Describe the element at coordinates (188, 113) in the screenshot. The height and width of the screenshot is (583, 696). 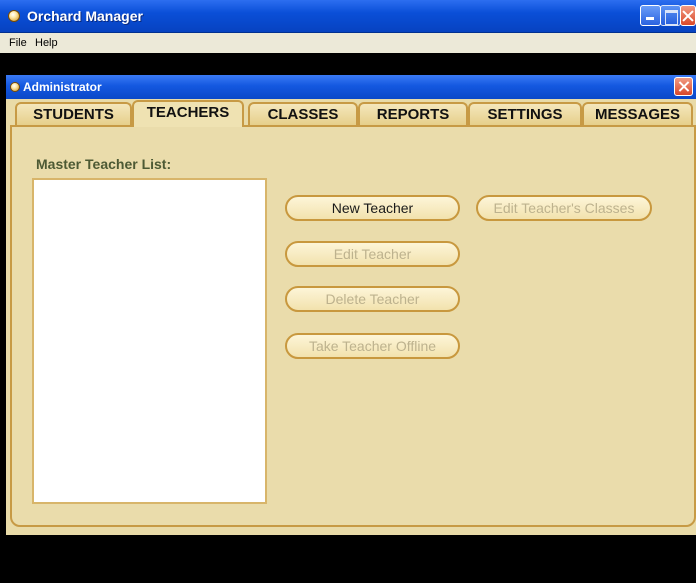
I see `tab-teachers: TEACHERS` at that location.